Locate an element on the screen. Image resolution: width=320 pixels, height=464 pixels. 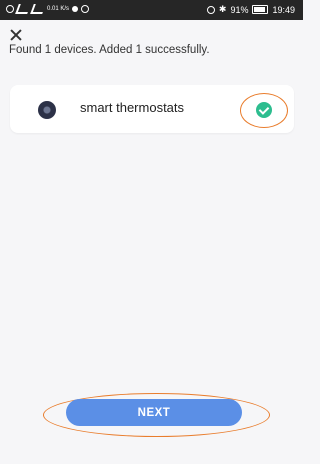
signal-icon is located at coordinates (23, 9).